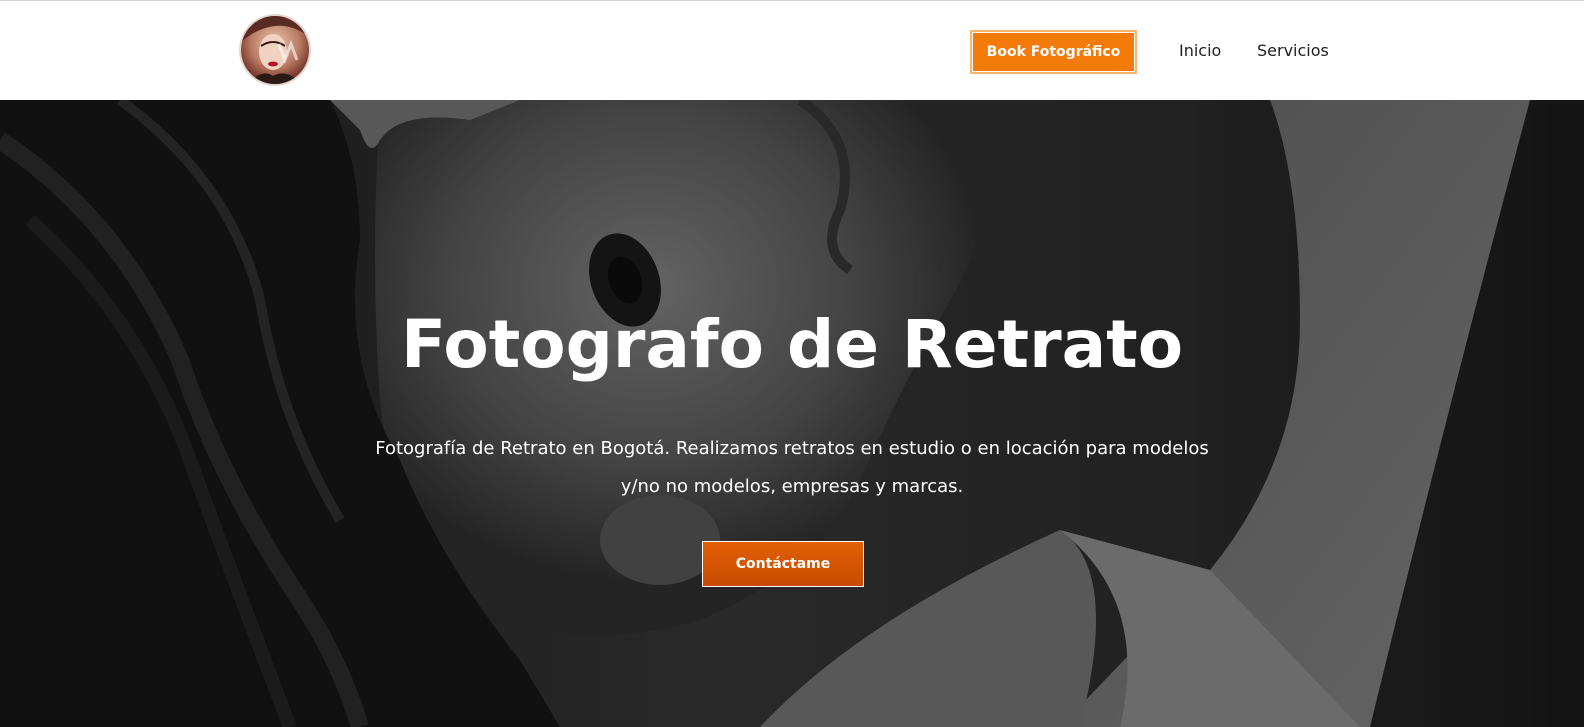 The width and height of the screenshot is (1584, 727). What do you see at coordinates (792, 344) in the screenshot?
I see `hero-title: Fotografo de Retrato` at bounding box center [792, 344].